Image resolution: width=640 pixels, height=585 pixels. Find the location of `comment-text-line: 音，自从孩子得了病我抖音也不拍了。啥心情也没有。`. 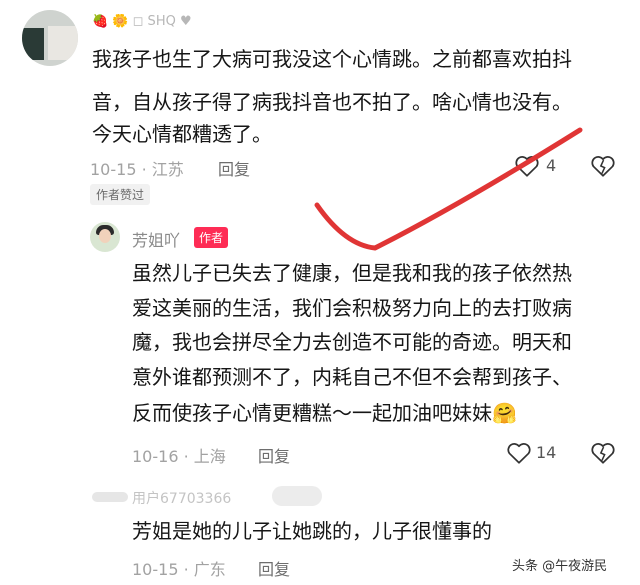

comment-text-line: 音，自从孩子得了病我抖音也不拍了。啥心情也没有。 is located at coordinates (332, 102).